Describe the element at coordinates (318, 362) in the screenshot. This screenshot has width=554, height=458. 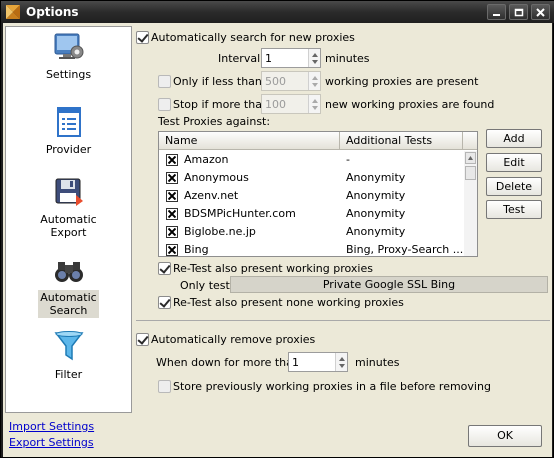
I see `when-down-spinner: 1` at that location.